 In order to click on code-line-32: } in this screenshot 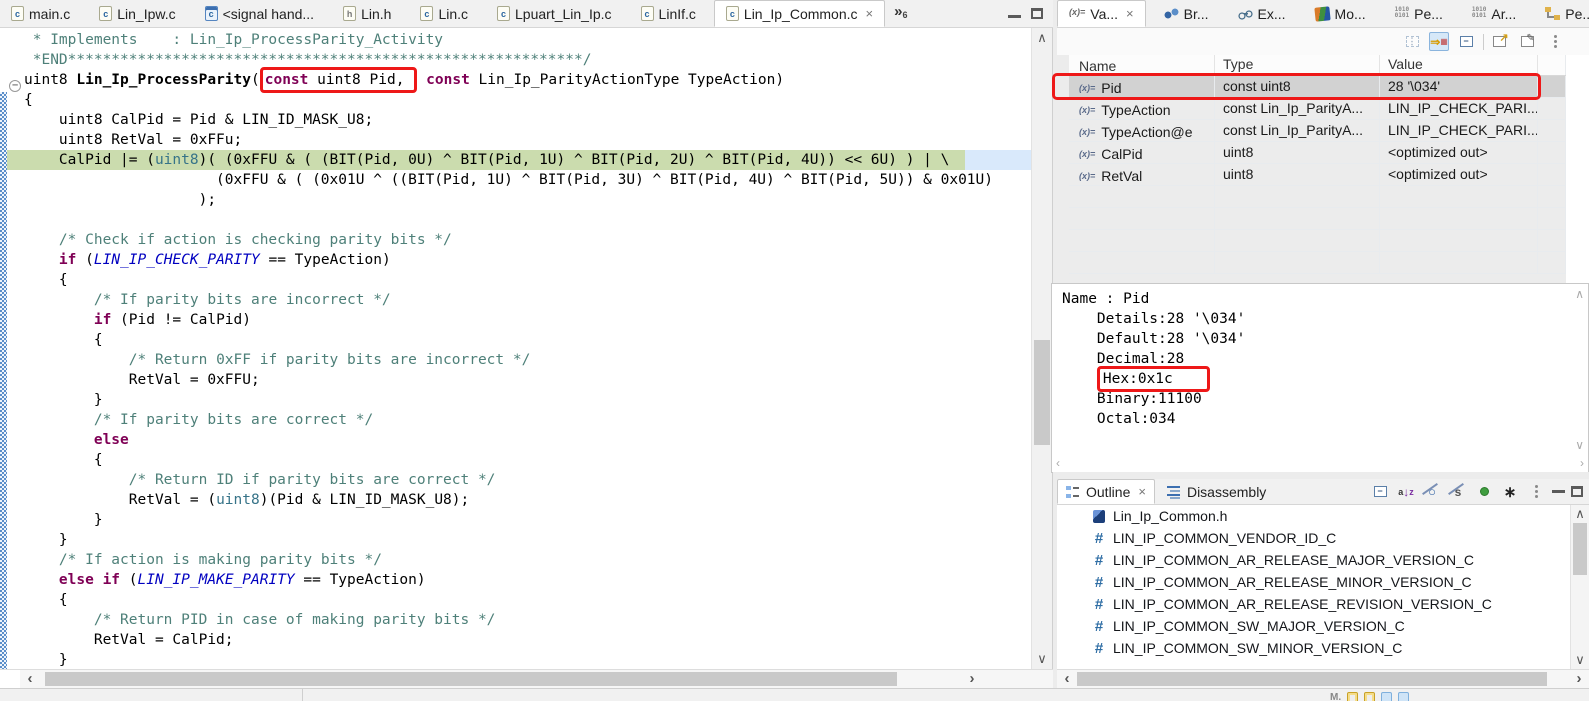, I will do `click(516, 659)`.